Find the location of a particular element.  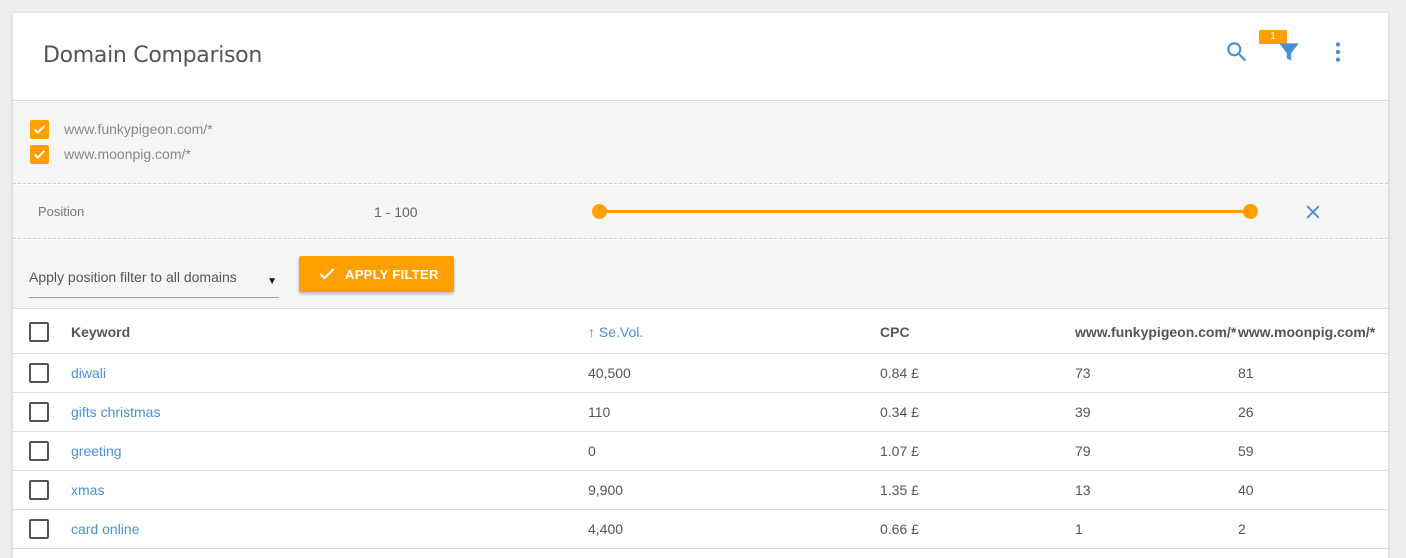

domain-item: www.funkypigeon.com/* is located at coordinates (121, 129).